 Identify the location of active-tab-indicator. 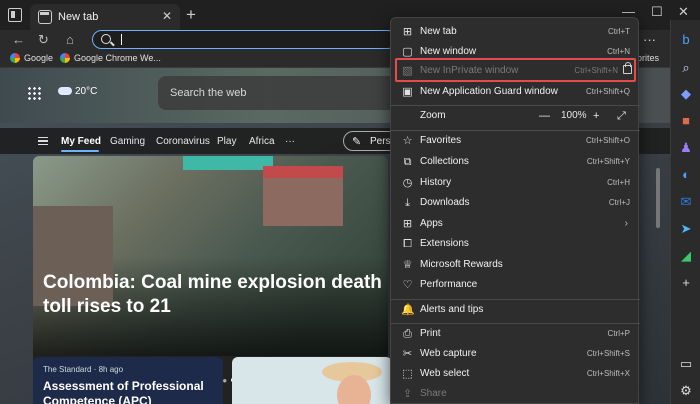
(80, 151).